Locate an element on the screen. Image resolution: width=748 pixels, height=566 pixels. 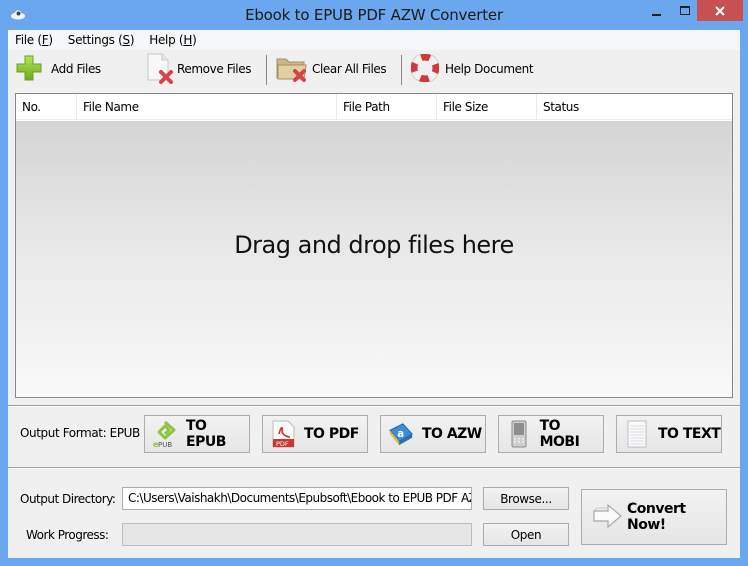
title-bar: Ebook to EPUB PDF AZW Converter is located at coordinates (374, 15).